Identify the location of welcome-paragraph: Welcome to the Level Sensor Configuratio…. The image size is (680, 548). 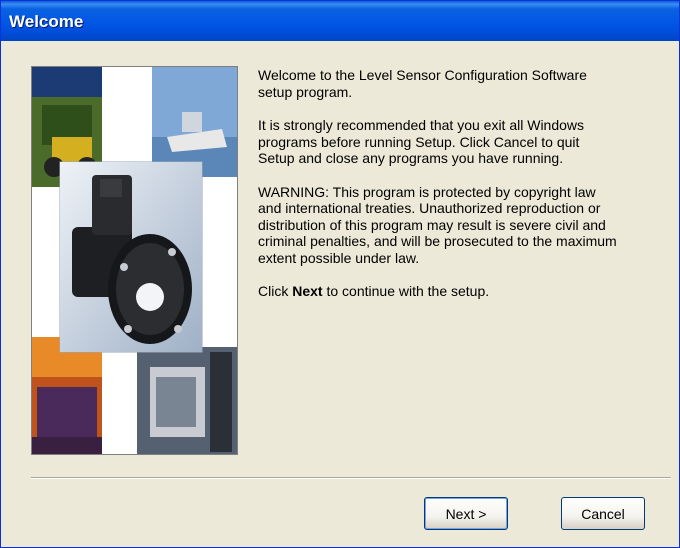
(422, 83).